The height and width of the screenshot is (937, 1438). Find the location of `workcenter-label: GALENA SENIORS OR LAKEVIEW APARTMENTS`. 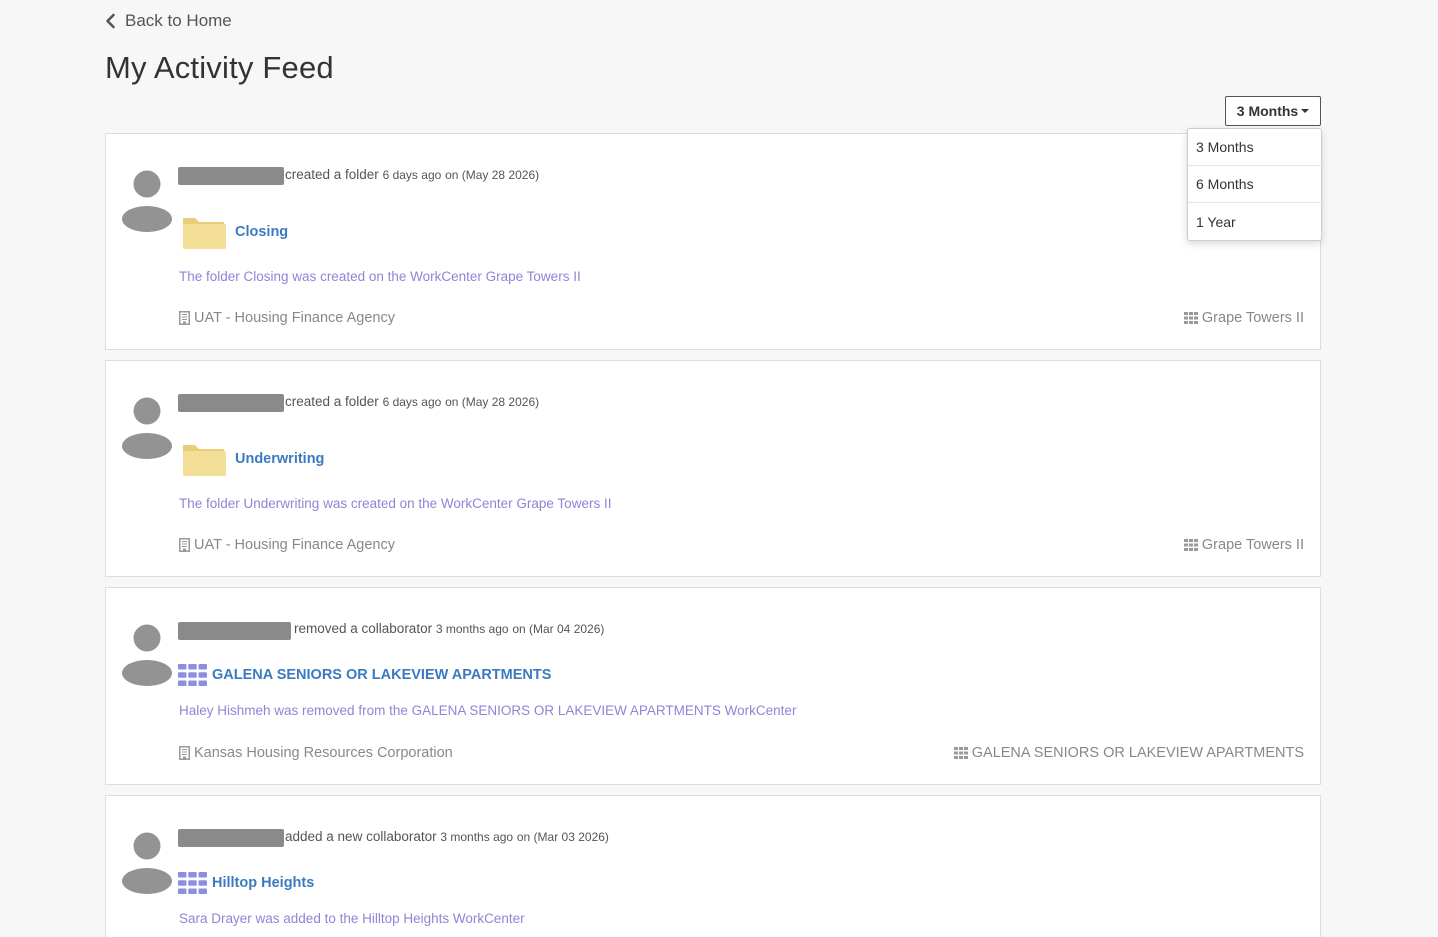

workcenter-label: GALENA SENIORS OR LAKEVIEW APARTMENTS is located at coordinates (1128, 753).